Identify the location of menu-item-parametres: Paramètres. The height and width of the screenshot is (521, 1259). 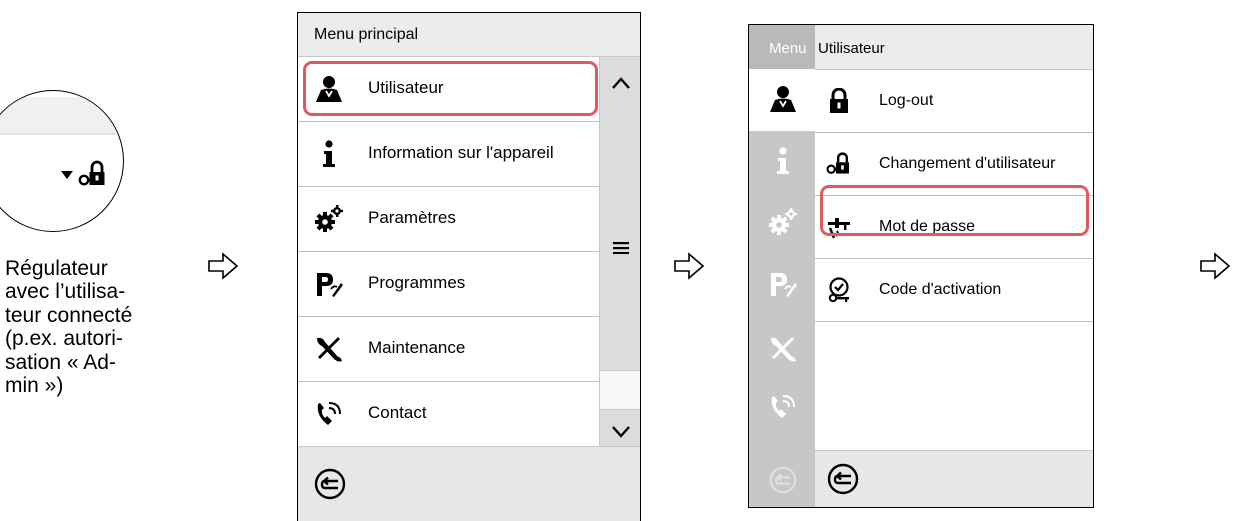
(448, 219).